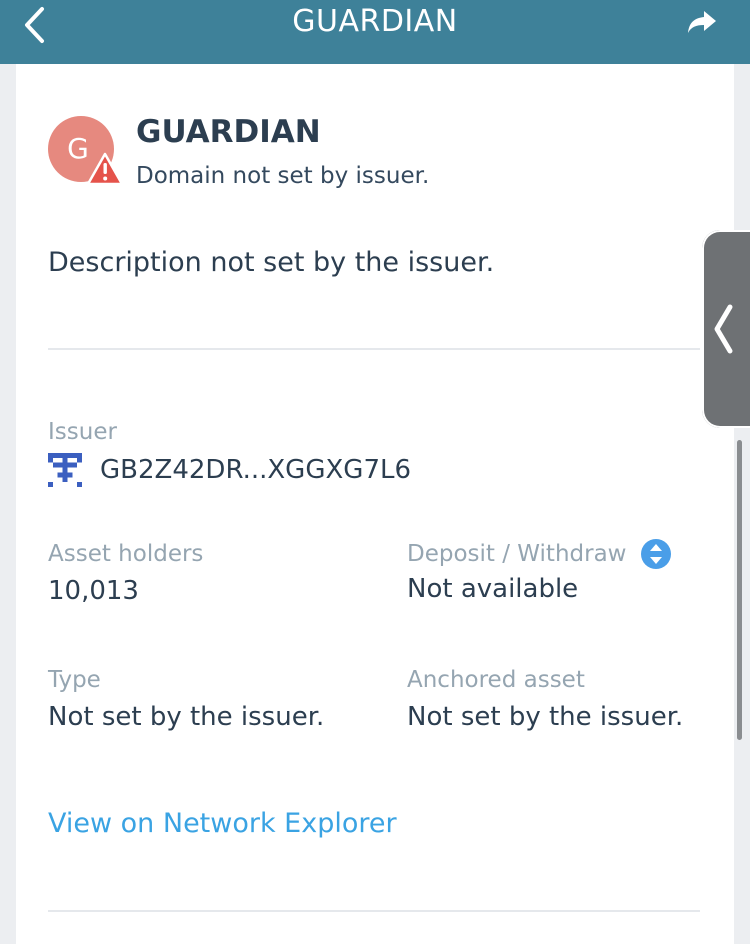  I want to click on type-label: Type, so click(74, 680).